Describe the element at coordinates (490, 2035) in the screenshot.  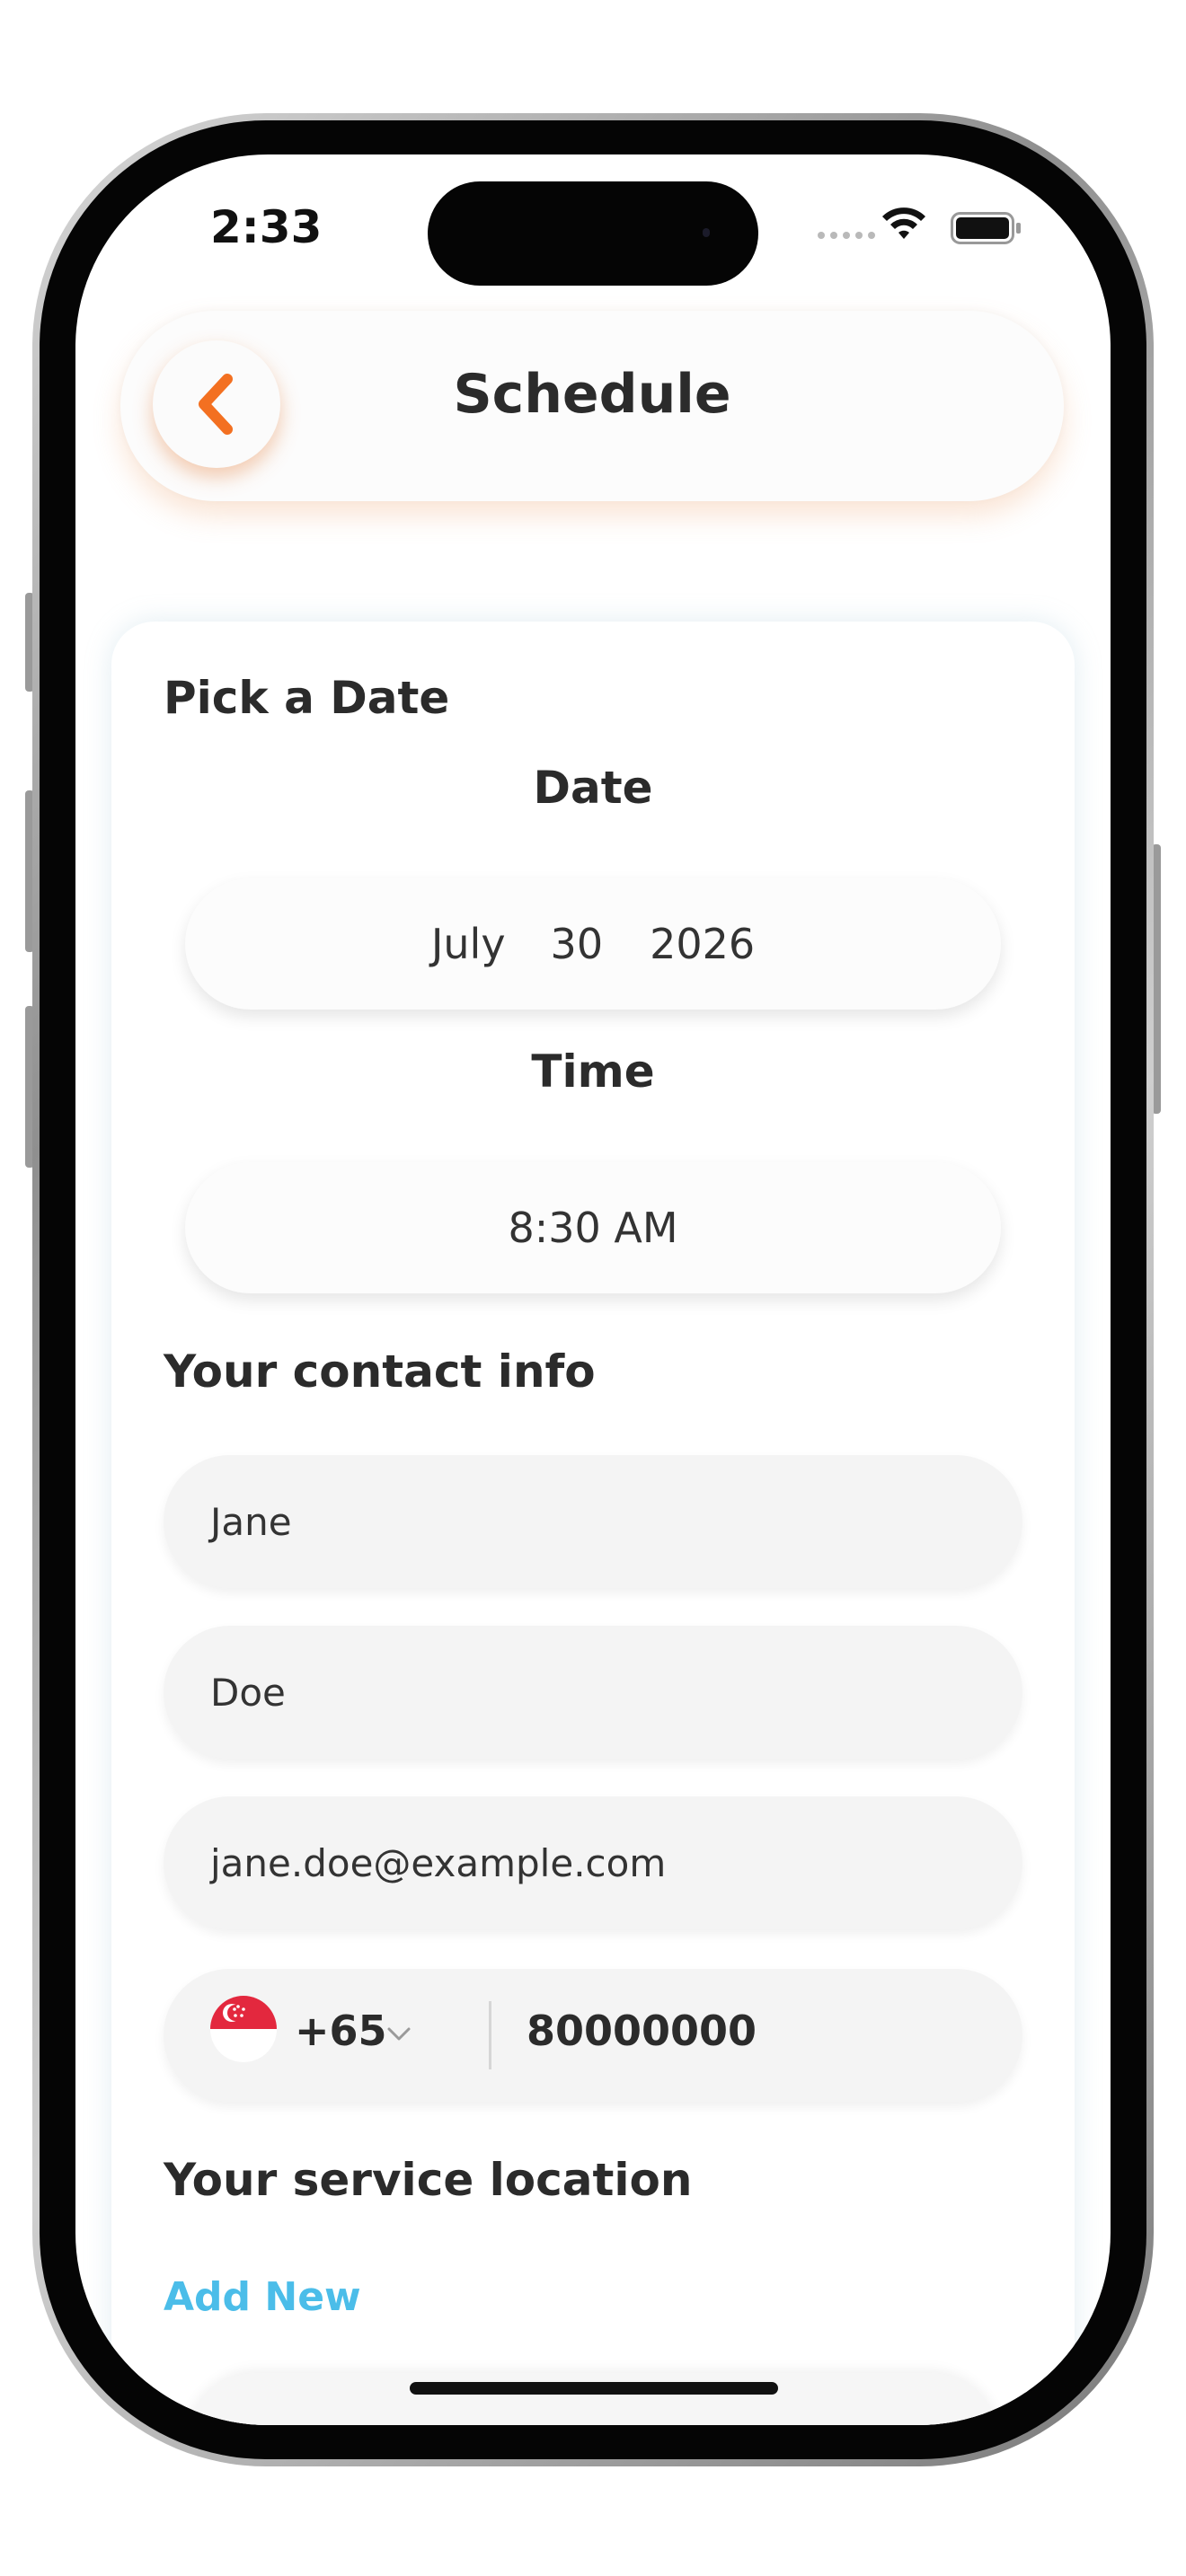
I see `phone-divider` at that location.